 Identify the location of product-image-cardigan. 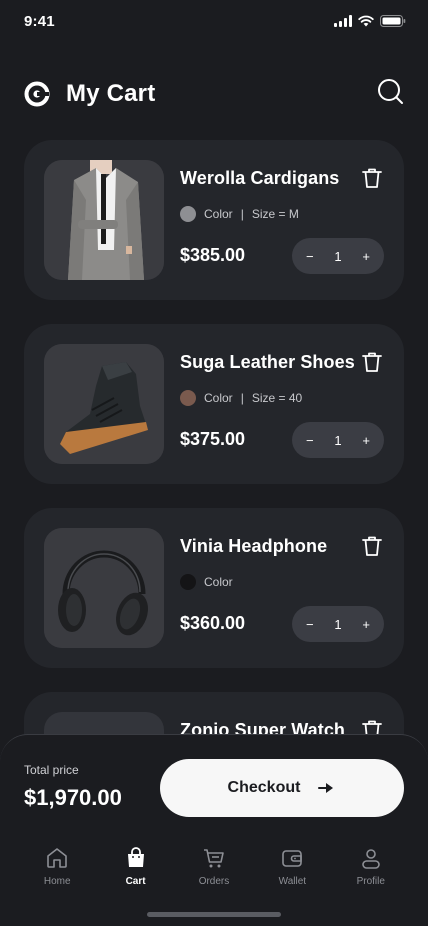
(104, 220).